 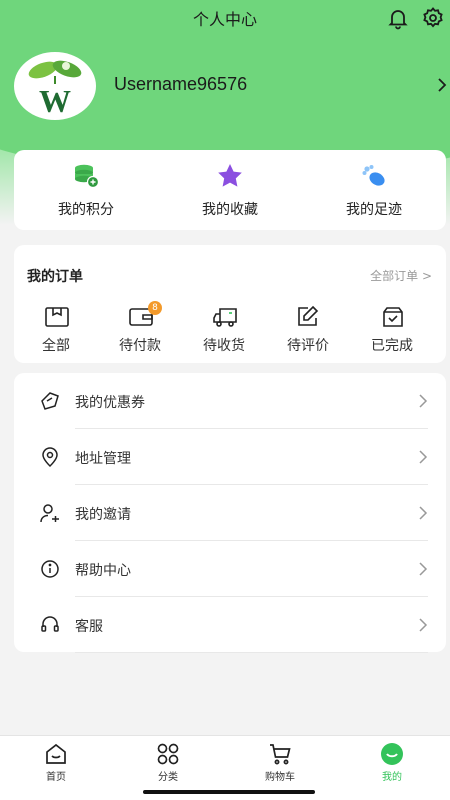 What do you see at coordinates (110, 403) in the screenshot?
I see `menu-label-coupons: 我的优惠券` at bounding box center [110, 403].